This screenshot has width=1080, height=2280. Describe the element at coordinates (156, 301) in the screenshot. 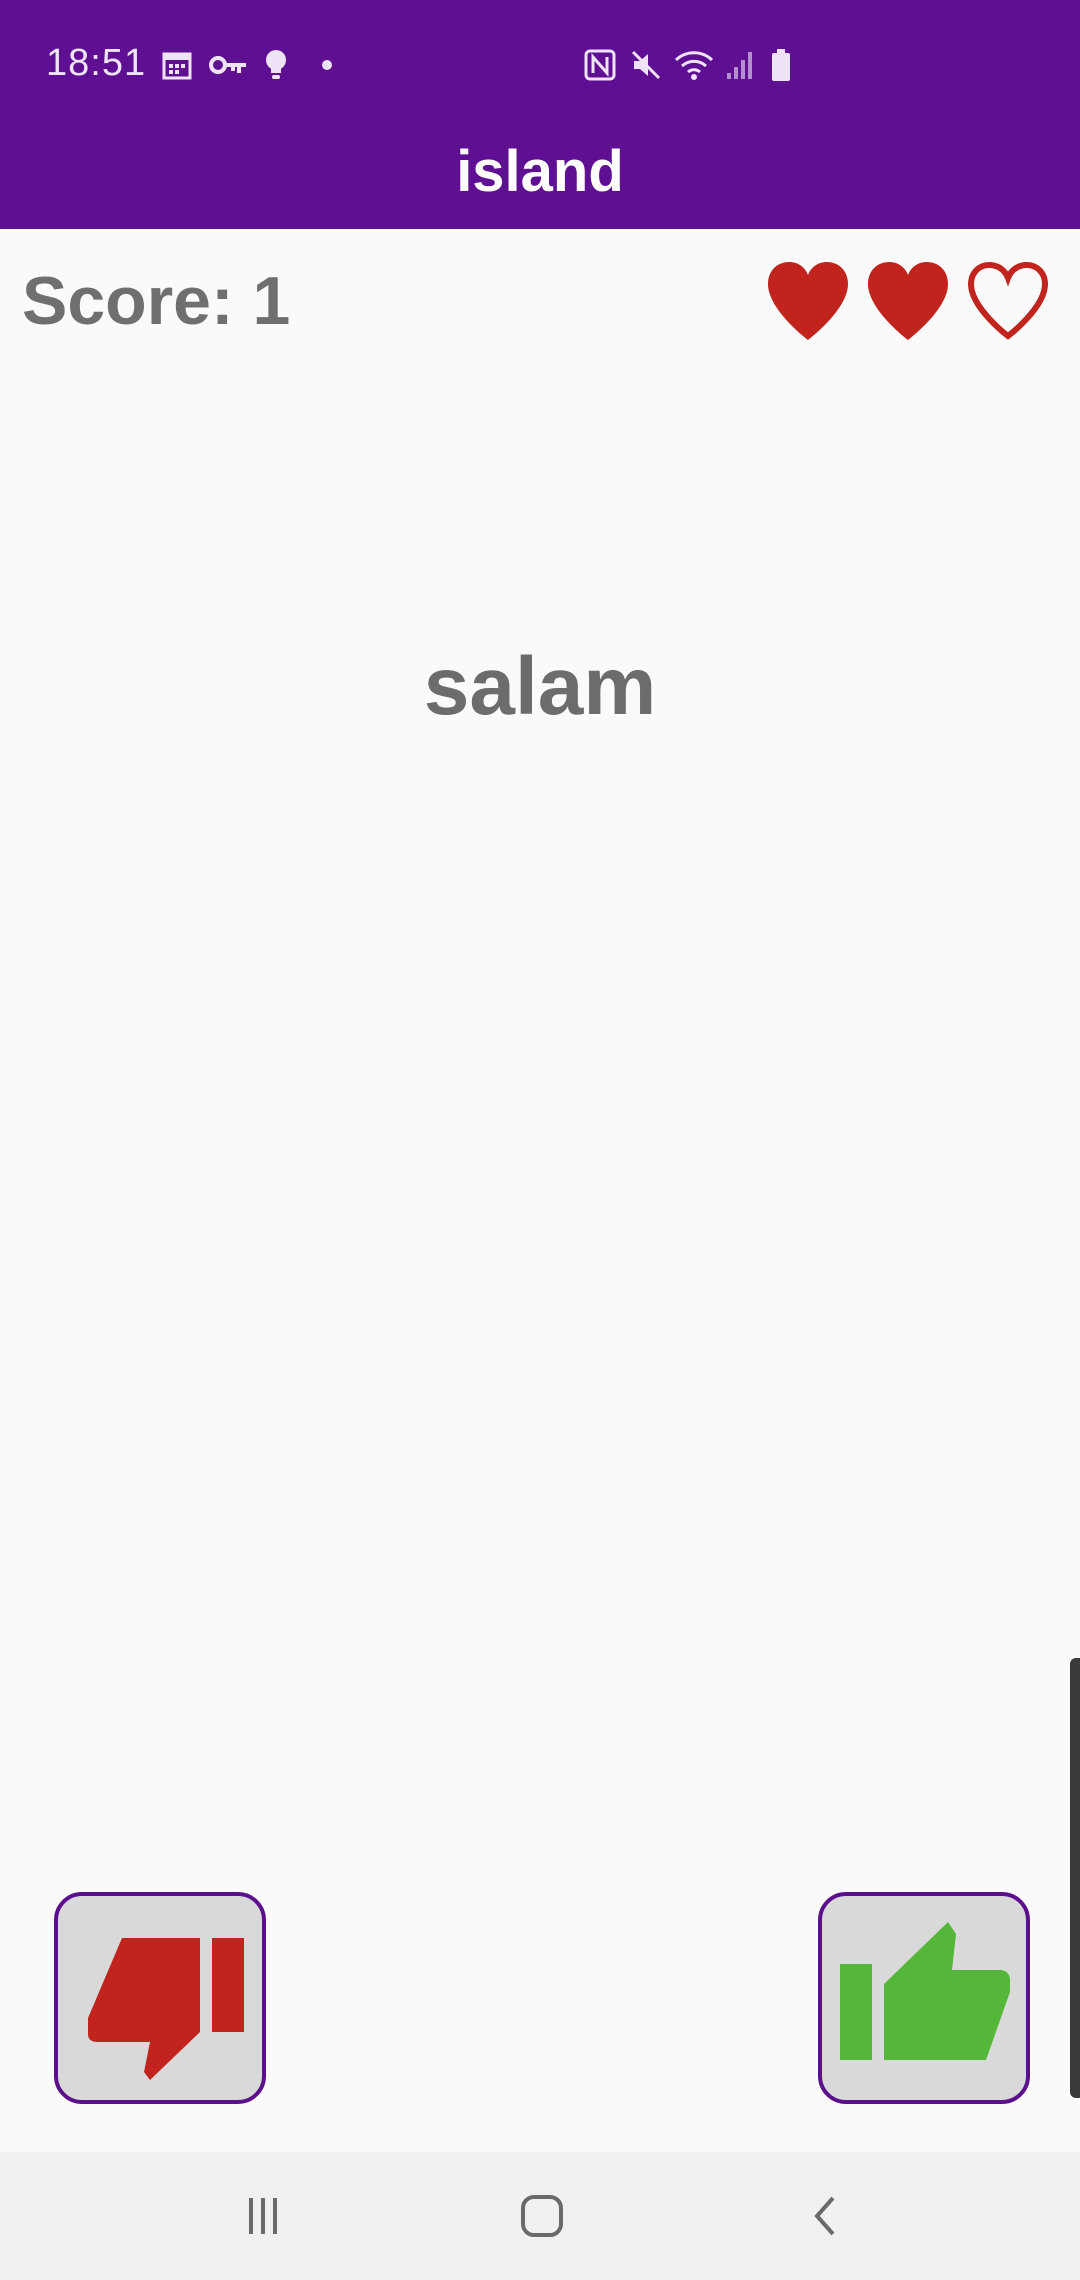

I see `score-label: Score: 1` at that location.